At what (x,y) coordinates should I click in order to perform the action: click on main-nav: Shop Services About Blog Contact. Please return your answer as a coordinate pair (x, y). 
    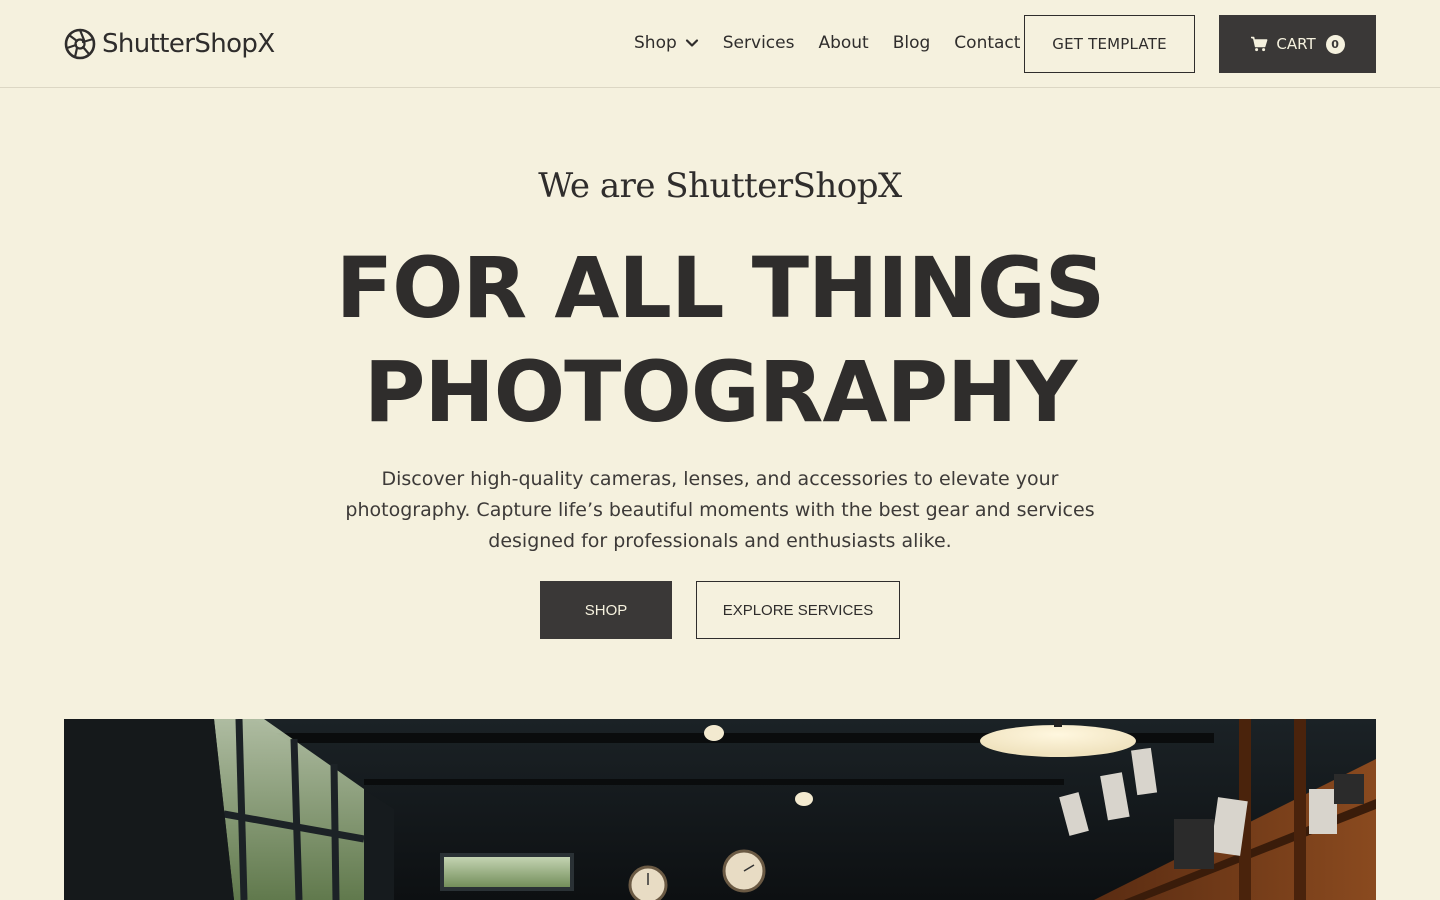
    Looking at the image, I should click on (827, 43).